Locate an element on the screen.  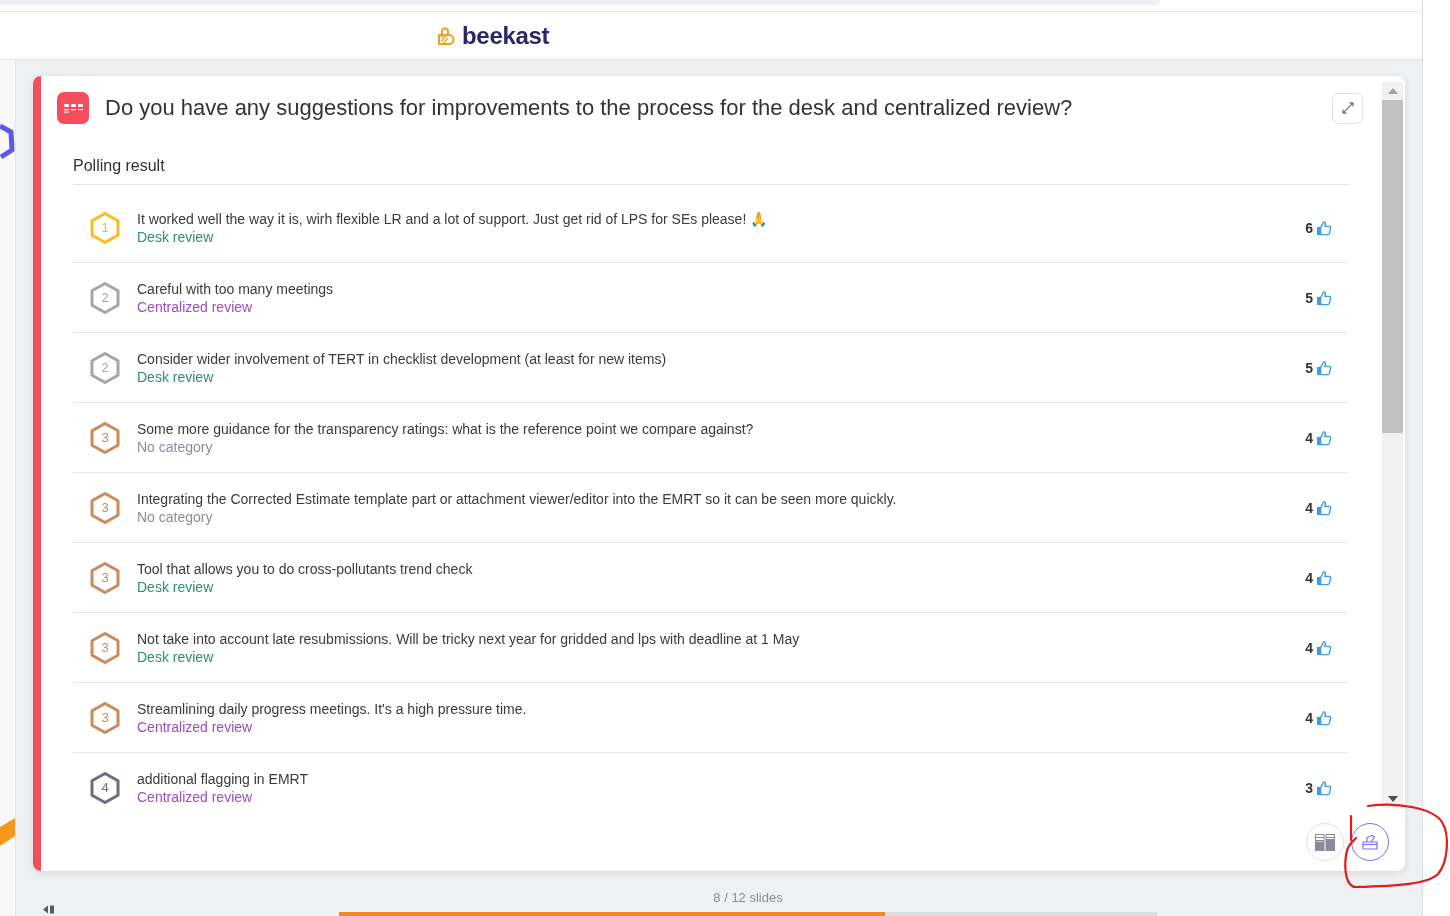
answer-text: Not take into account late resubmissions. Will be tricky next year for gridded and lps with deadline at 1 May is located at coordinates (469, 638).